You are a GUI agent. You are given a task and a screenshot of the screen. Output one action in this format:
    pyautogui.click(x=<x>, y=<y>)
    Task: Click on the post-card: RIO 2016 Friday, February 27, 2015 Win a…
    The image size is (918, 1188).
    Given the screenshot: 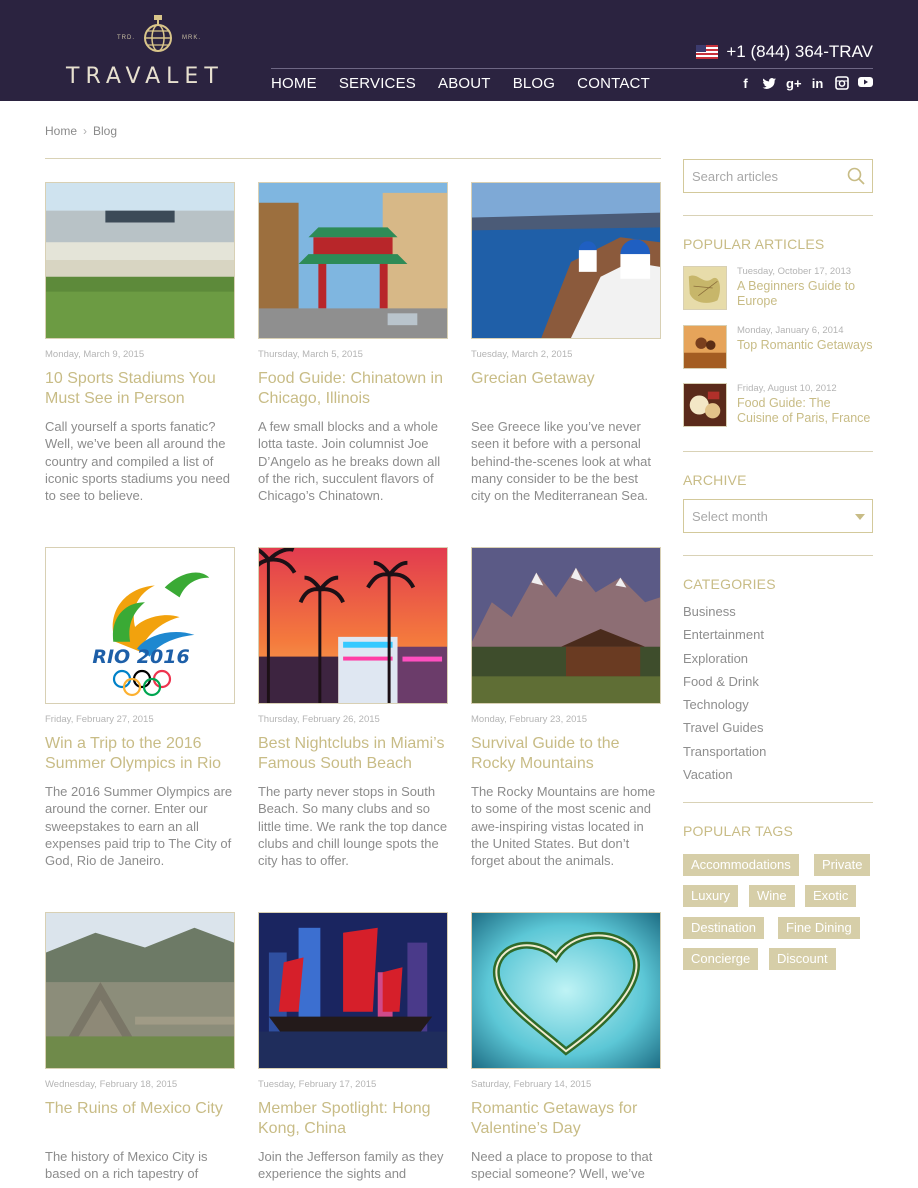 What is the action you would take?
    pyautogui.click(x=140, y=708)
    